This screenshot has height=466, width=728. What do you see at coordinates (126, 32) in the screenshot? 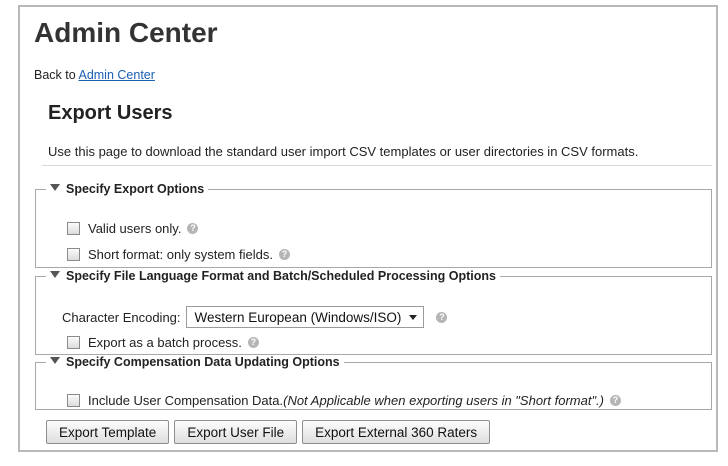
I see `app-title: Admin Center` at bounding box center [126, 32].